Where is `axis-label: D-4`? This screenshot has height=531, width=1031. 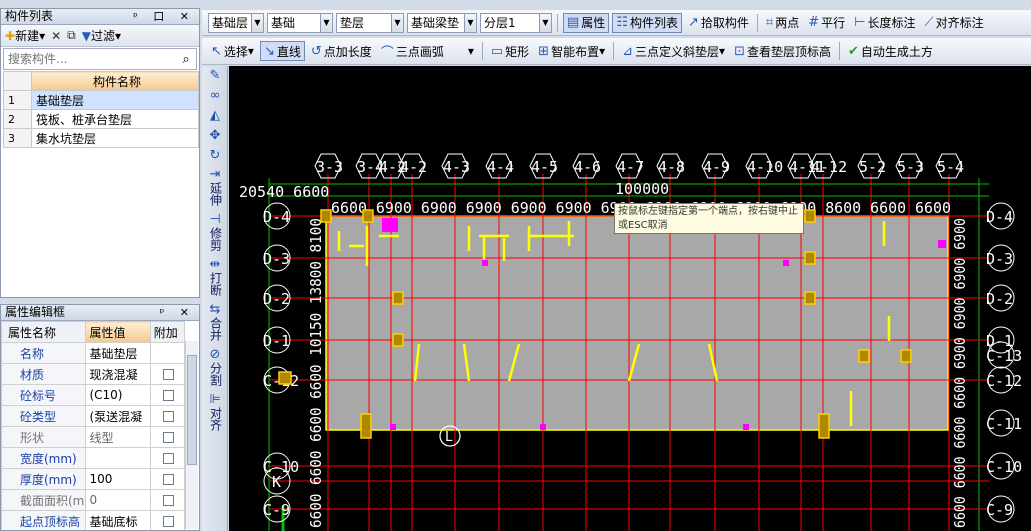 axis-label: D-4 is located at coordinates (276, 217).